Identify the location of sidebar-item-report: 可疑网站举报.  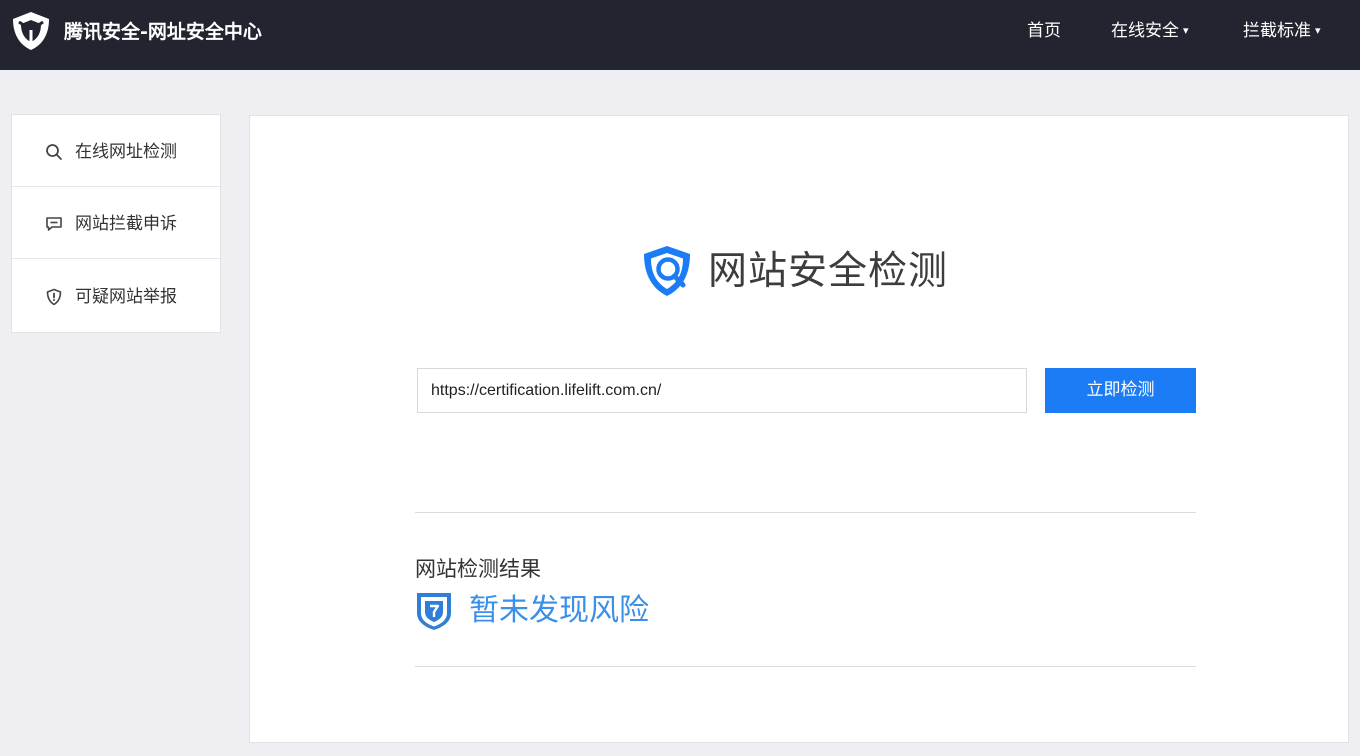
(116, 296).